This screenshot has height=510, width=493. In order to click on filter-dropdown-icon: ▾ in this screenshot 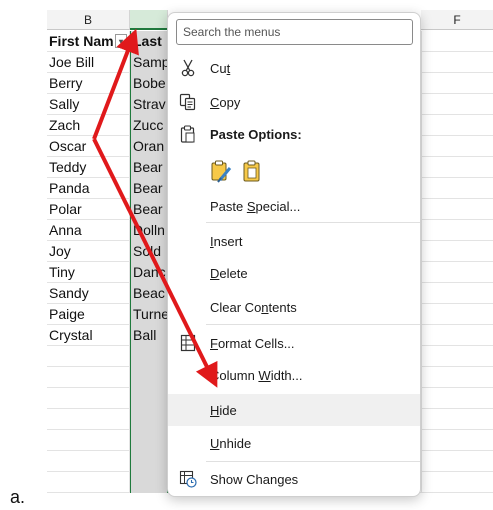, I will do `click(121, 41)`.